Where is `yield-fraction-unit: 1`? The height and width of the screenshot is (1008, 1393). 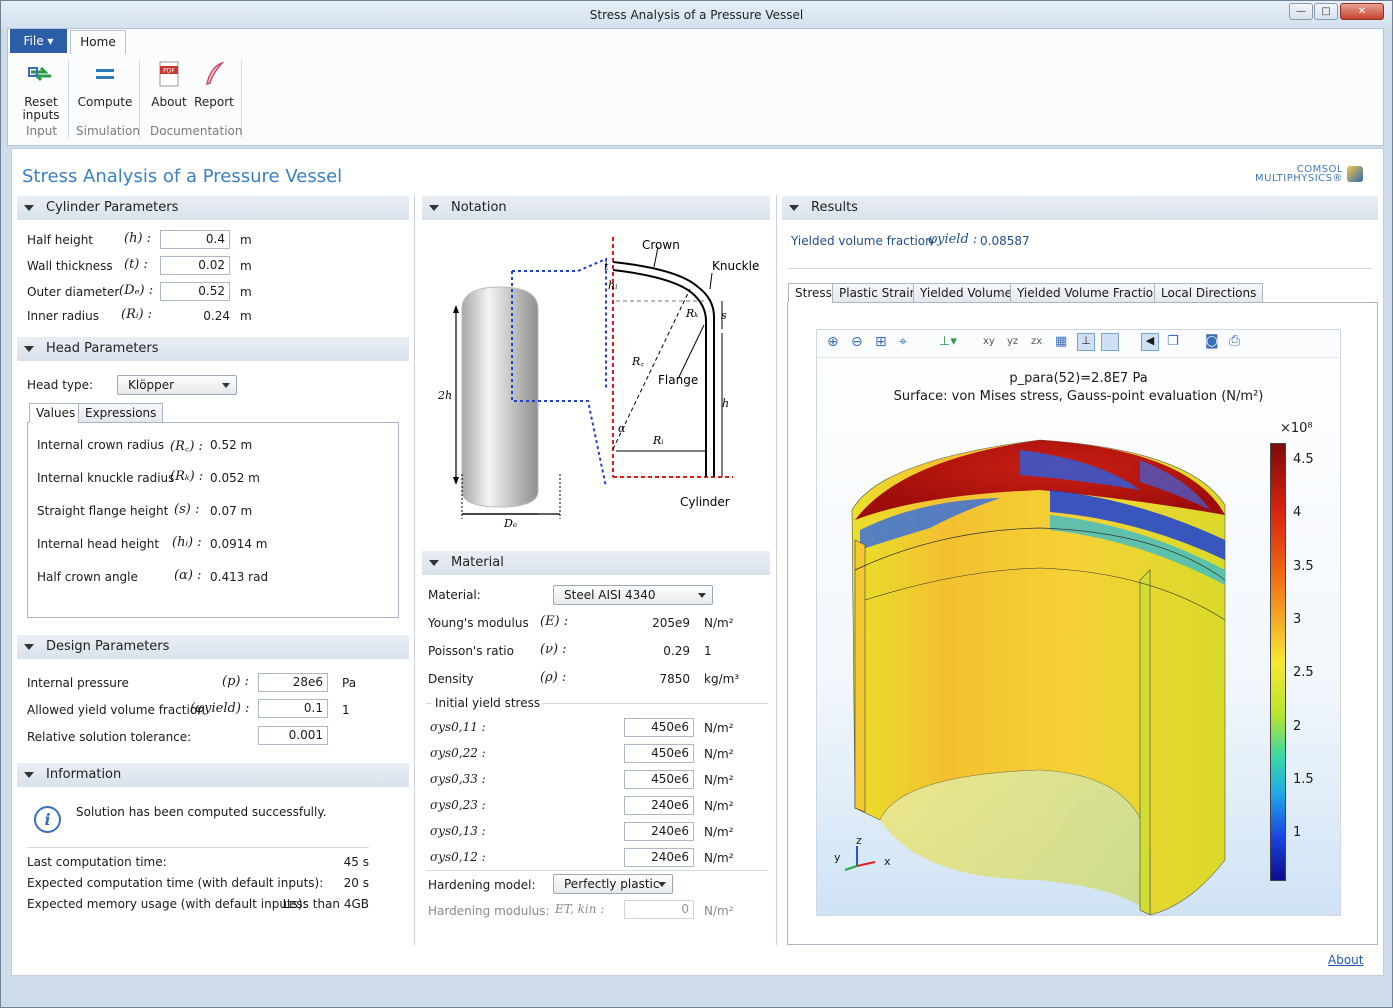 yield-fraction-unit: 1 is located at coordinates (346, 710).